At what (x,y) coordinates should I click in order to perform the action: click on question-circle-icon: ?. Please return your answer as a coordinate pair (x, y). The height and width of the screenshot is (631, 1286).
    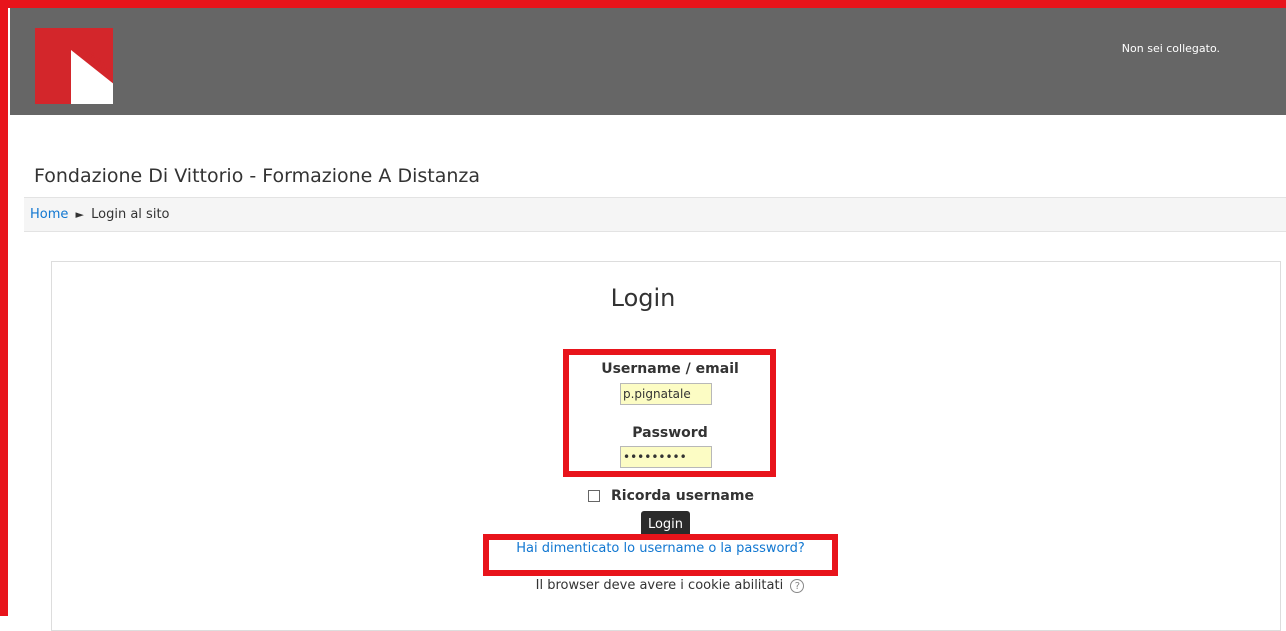
    Looking at the image, I should click on (797, 585).